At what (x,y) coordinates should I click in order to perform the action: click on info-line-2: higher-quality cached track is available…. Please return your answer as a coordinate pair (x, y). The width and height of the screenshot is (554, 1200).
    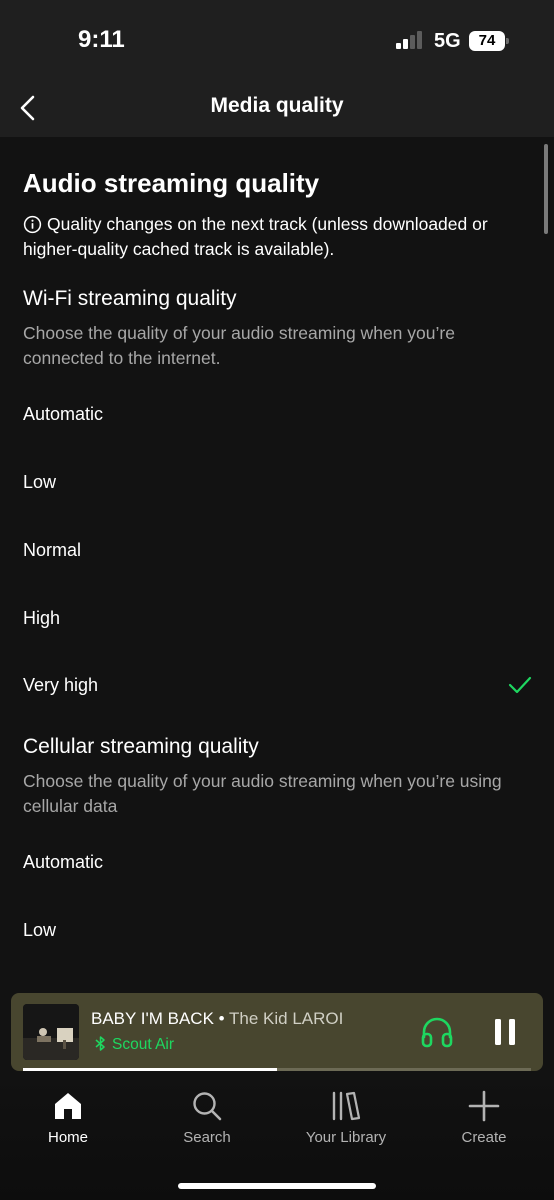
    Looking at the image, I should click on (179, 249).